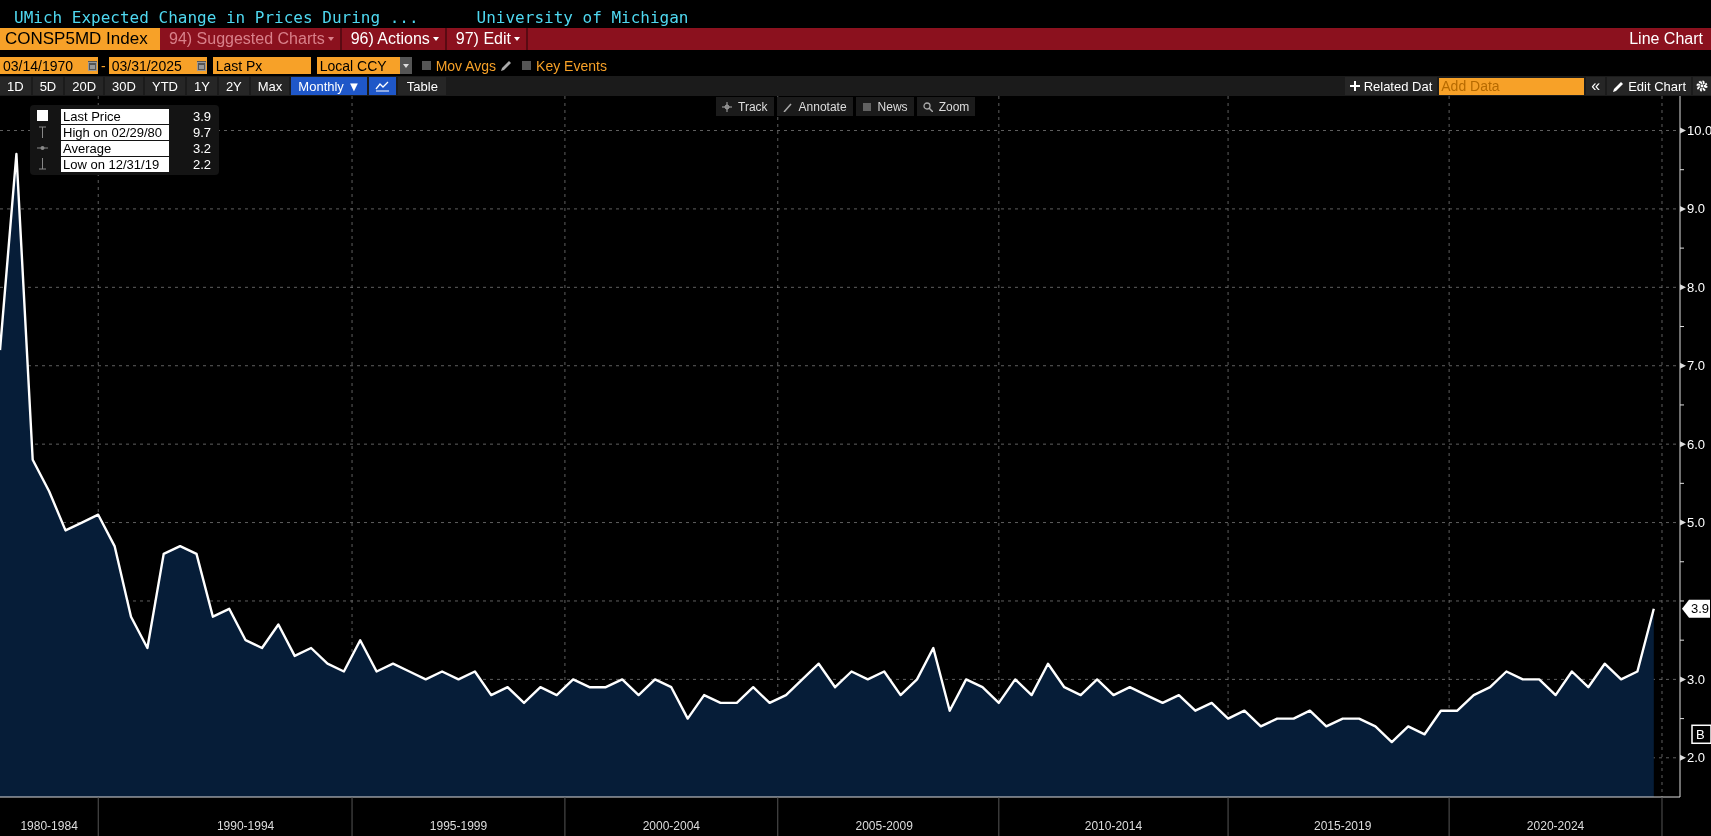  I want to click on legend-value: 9.7, so click(202, 132).